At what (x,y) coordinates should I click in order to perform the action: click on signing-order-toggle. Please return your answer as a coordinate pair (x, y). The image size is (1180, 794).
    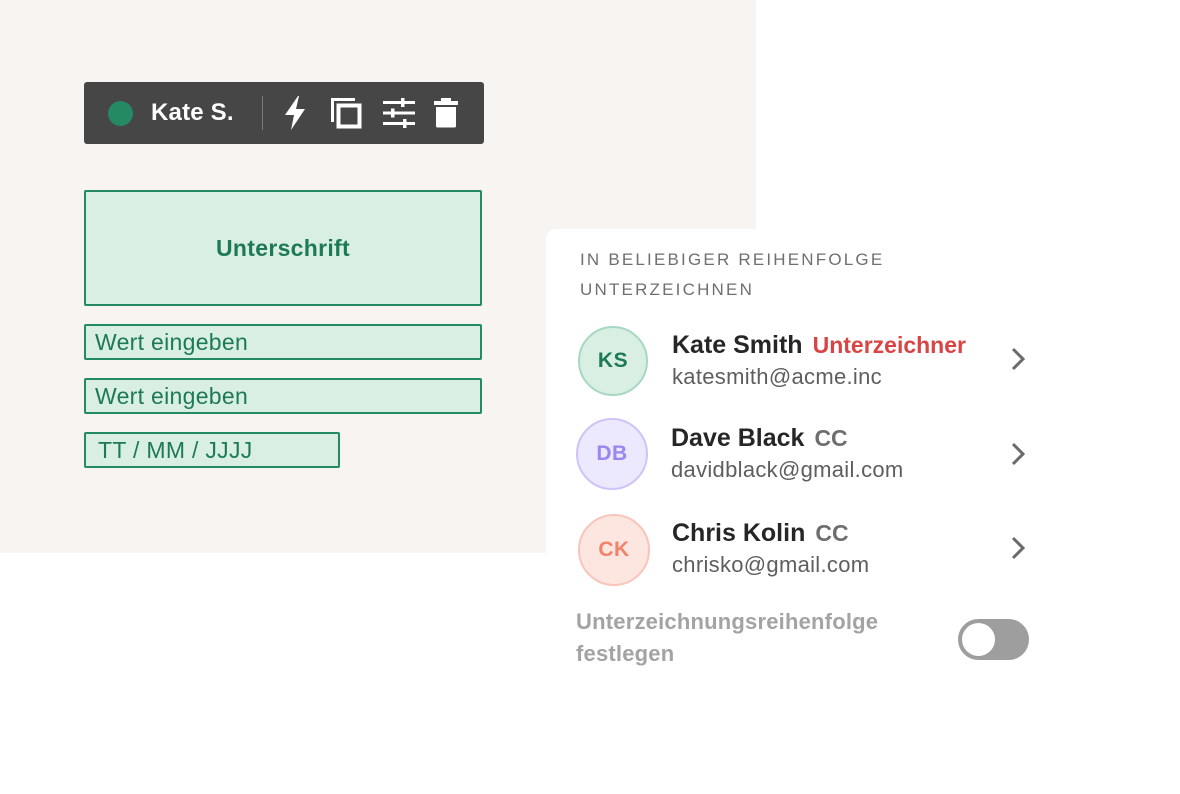
    Looking at the image, I should click on (993, 639).